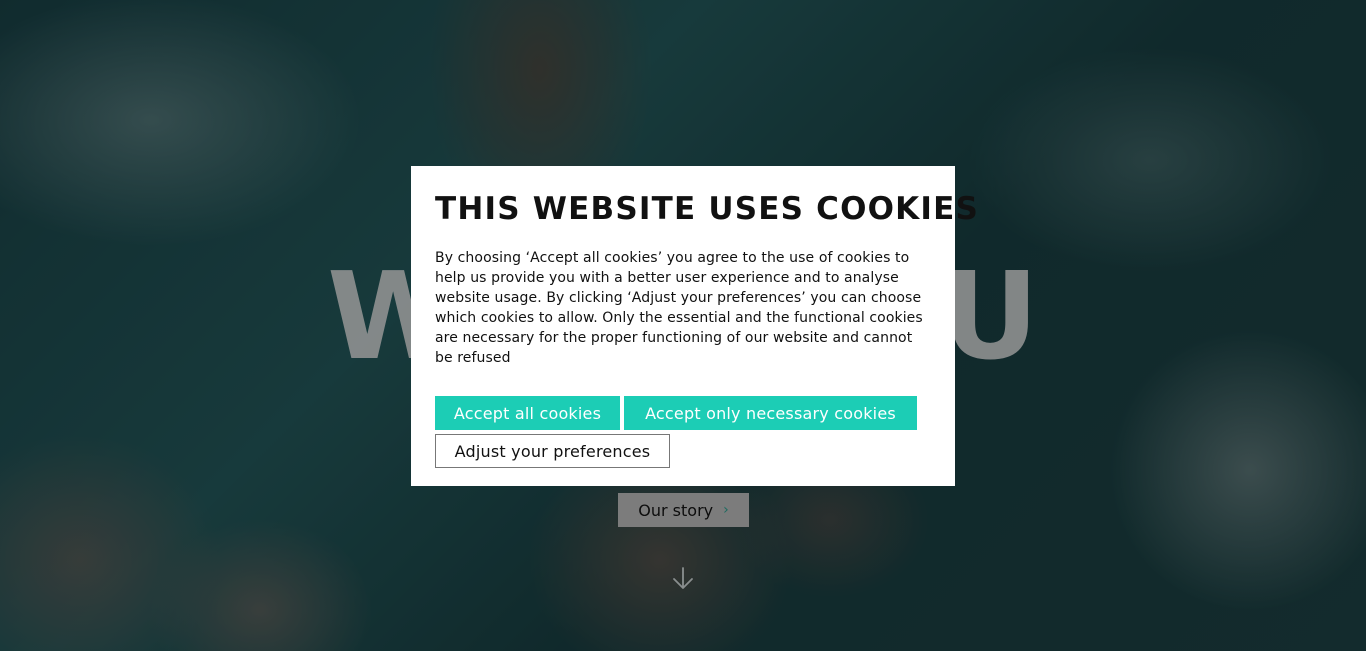 This screenshot has height=651, width=1366. What do you see at coordinates (676, 510) in the screenshot?
I see `our-story-label: Our story` at bounding box center [676, 510].